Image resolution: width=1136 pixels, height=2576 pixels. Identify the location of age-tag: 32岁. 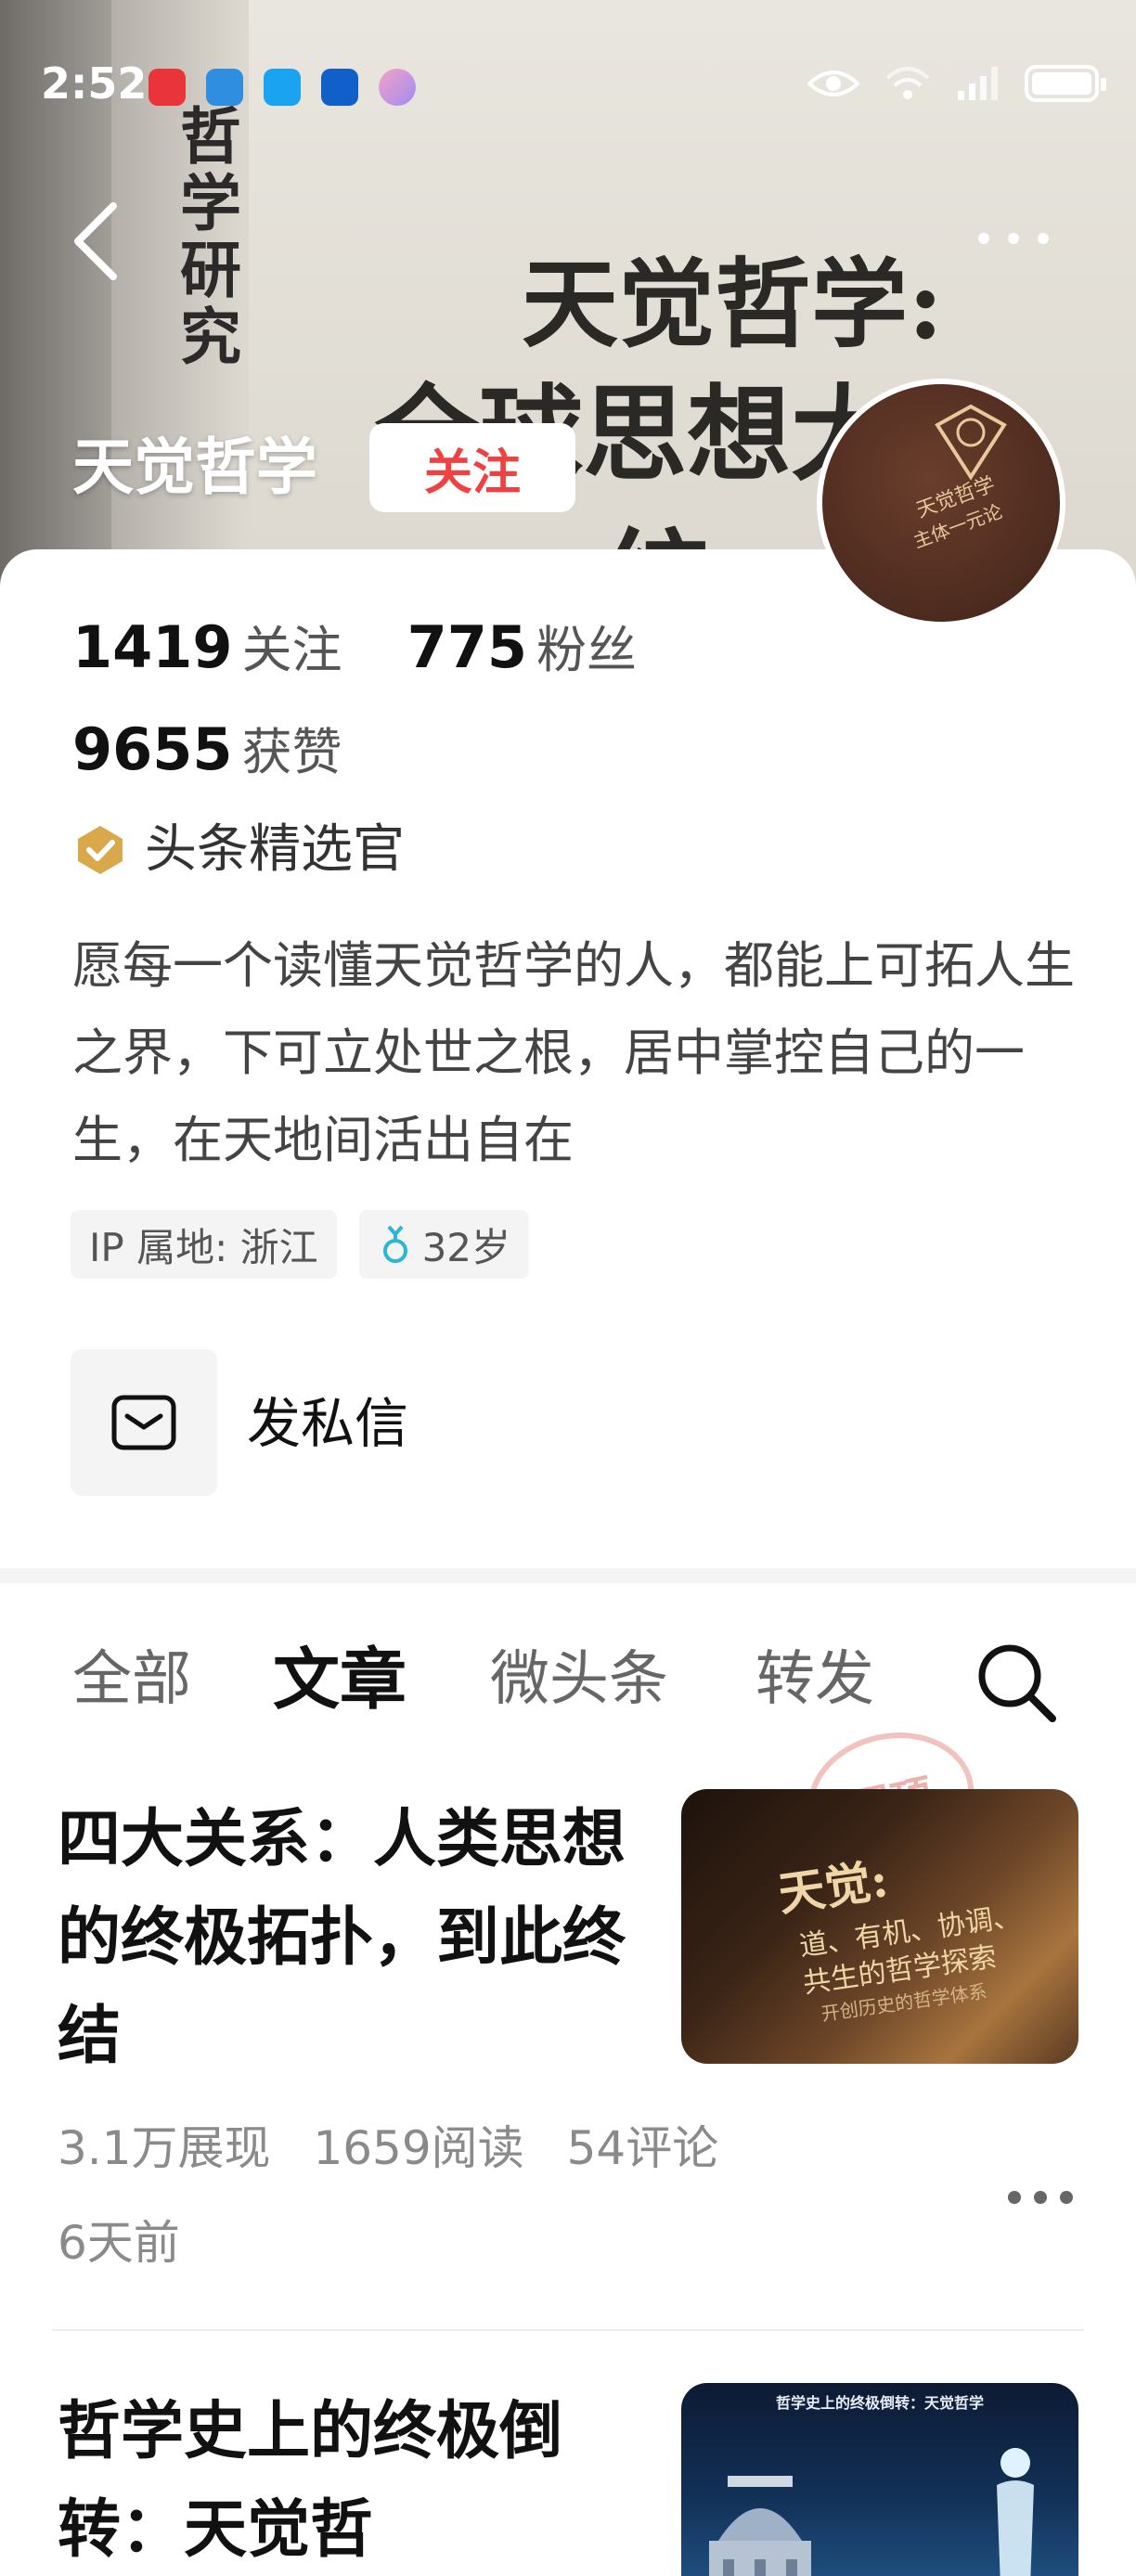
(444, 1244).